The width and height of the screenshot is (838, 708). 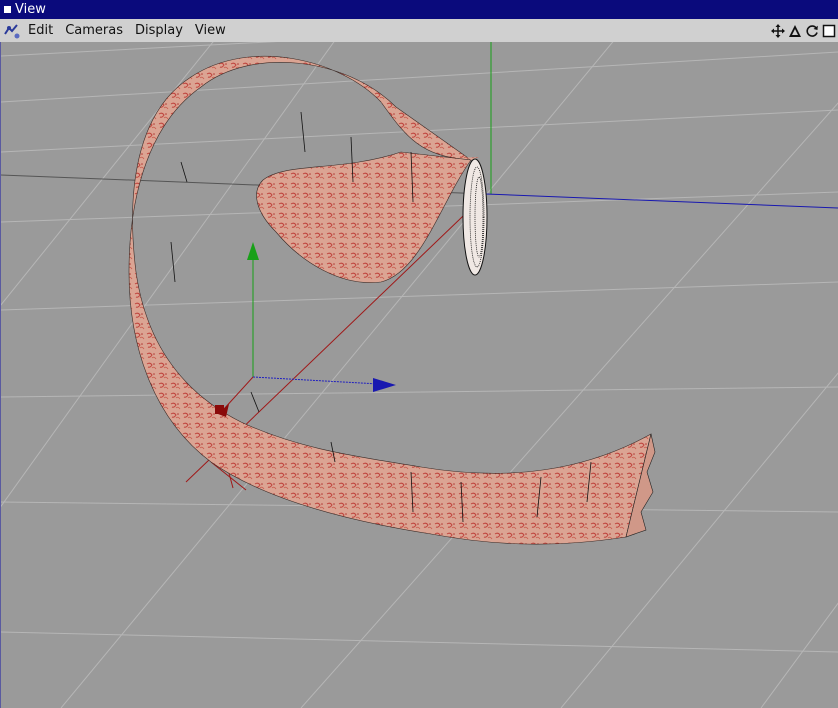 I want to click on window-title: View, so click(x=30, y=9).